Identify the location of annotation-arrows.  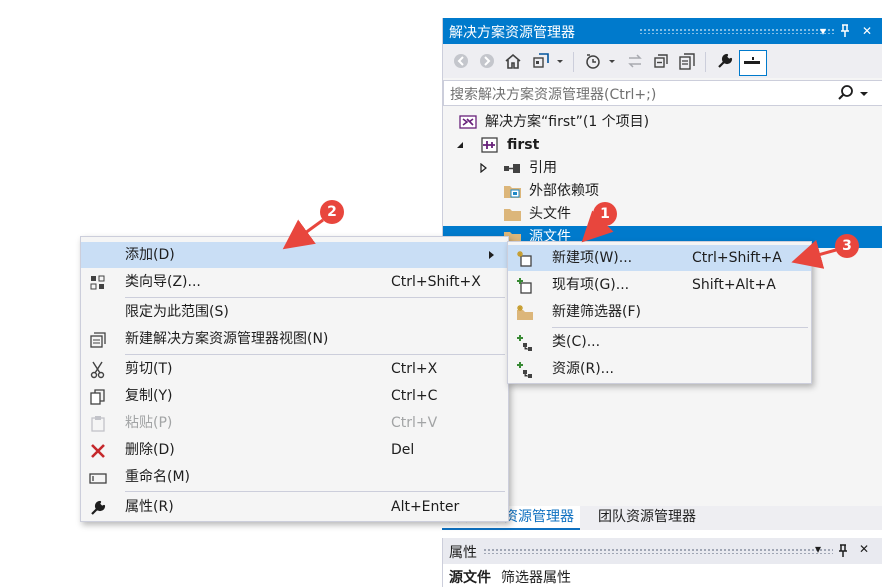
(559, 239).